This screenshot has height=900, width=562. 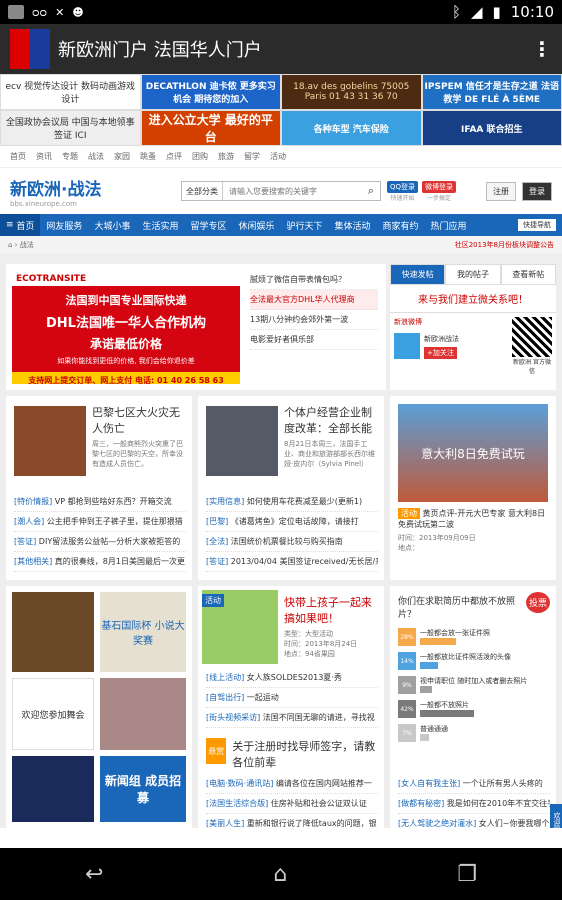 I want to click on list-item: [特价情报] VP 都抢到些啥好东西？开箱交流, so click(x=100, y=502).